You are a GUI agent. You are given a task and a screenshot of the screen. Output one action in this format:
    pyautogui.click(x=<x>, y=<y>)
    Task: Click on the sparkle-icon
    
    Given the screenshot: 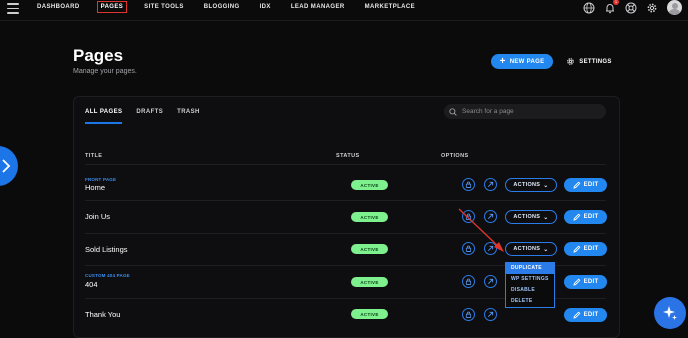 What is the action you would take?
    pyautogui.click(x=670, y=313)
    